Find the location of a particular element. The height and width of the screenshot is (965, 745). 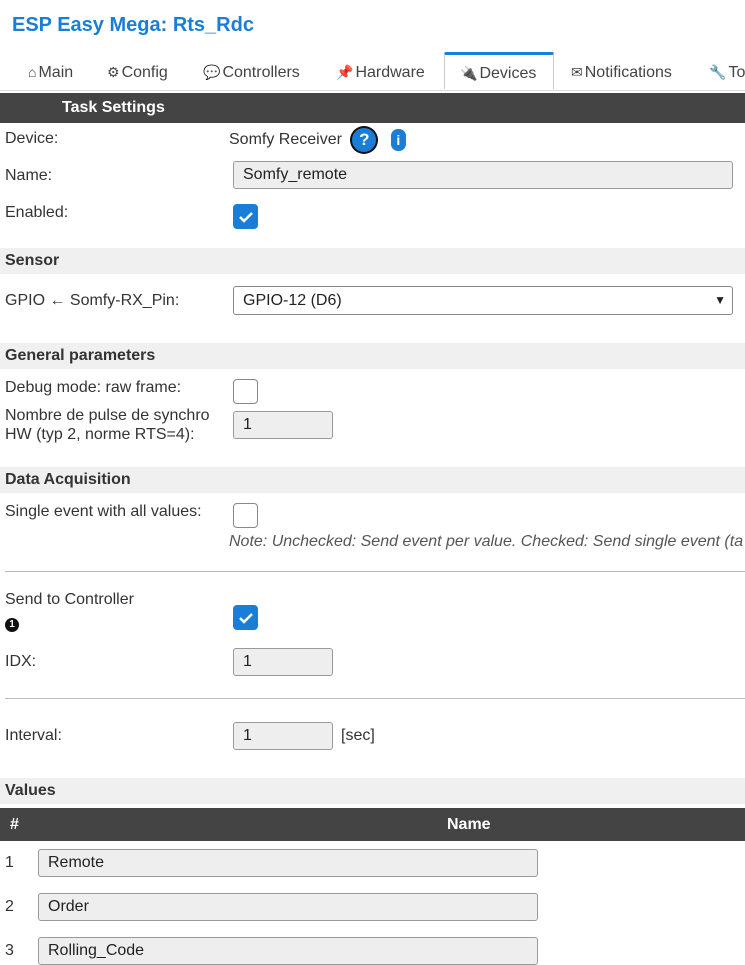

idx-input: 1 is located at coordinates (283, 662).